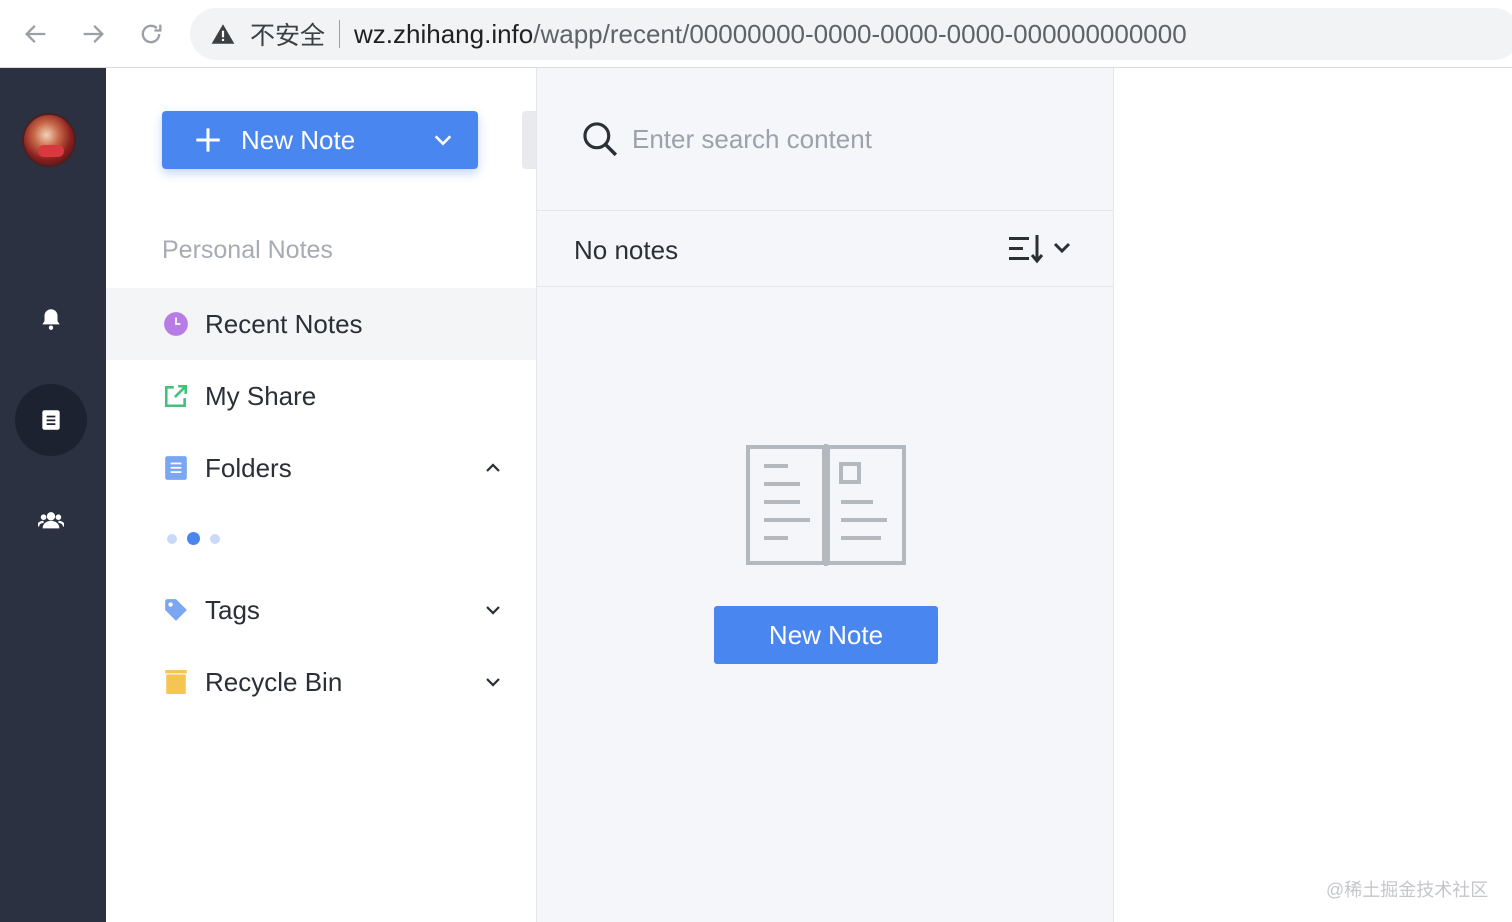 This screenshot has height=922, width=1512. I want to click on notifications-button, so click(51, 319).